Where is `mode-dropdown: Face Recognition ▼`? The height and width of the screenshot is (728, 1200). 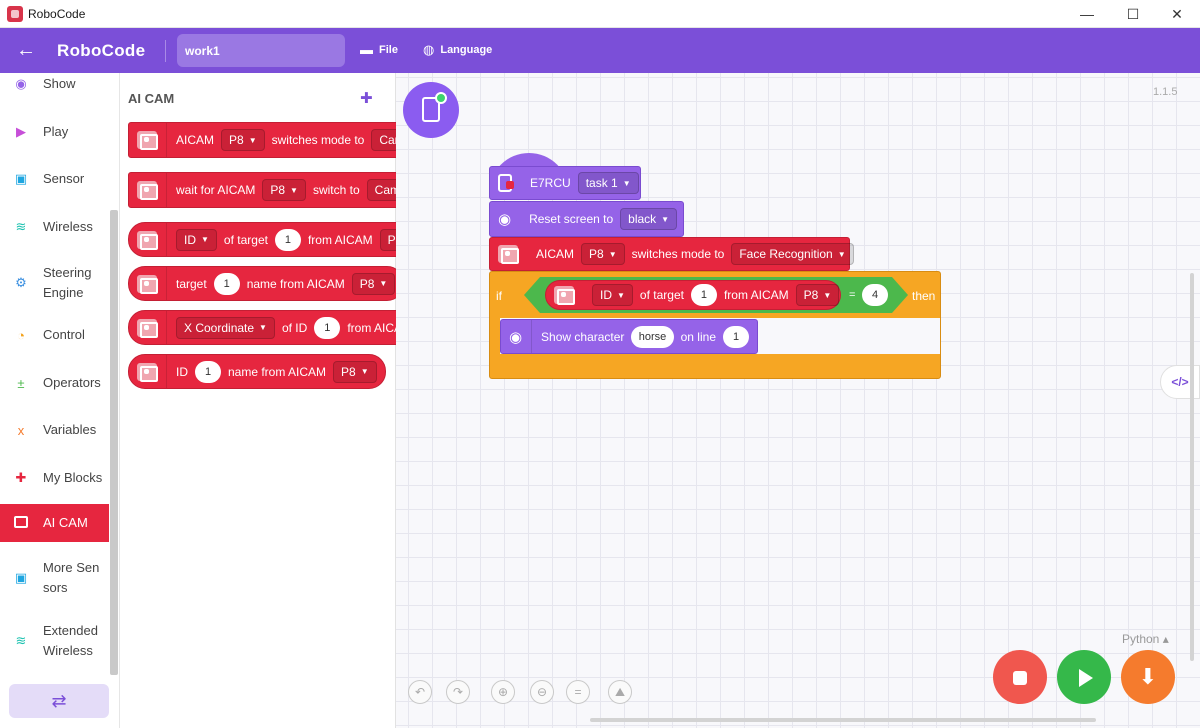 mode-dropdown: Face Recognition ▼ is located at coordinates (792, 254).